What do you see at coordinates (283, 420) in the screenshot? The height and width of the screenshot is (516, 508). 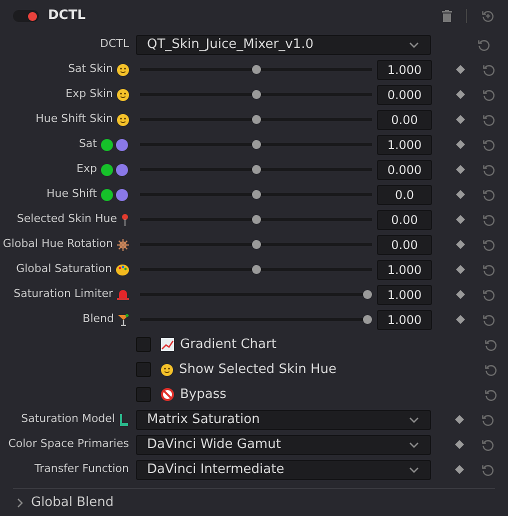 I see `dropdown: Matrix Saturation` at bounding box center [283, 420].